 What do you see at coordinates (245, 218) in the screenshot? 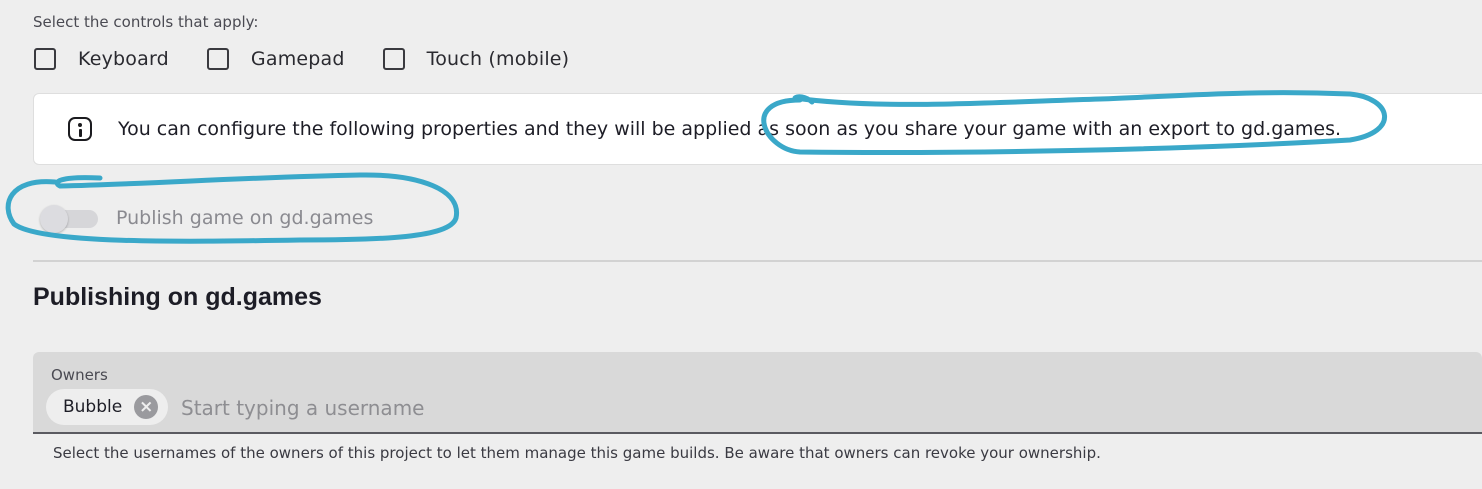
I see `publish-toggle-label: Publish game on gd.games` at bounding box center [245, 218].